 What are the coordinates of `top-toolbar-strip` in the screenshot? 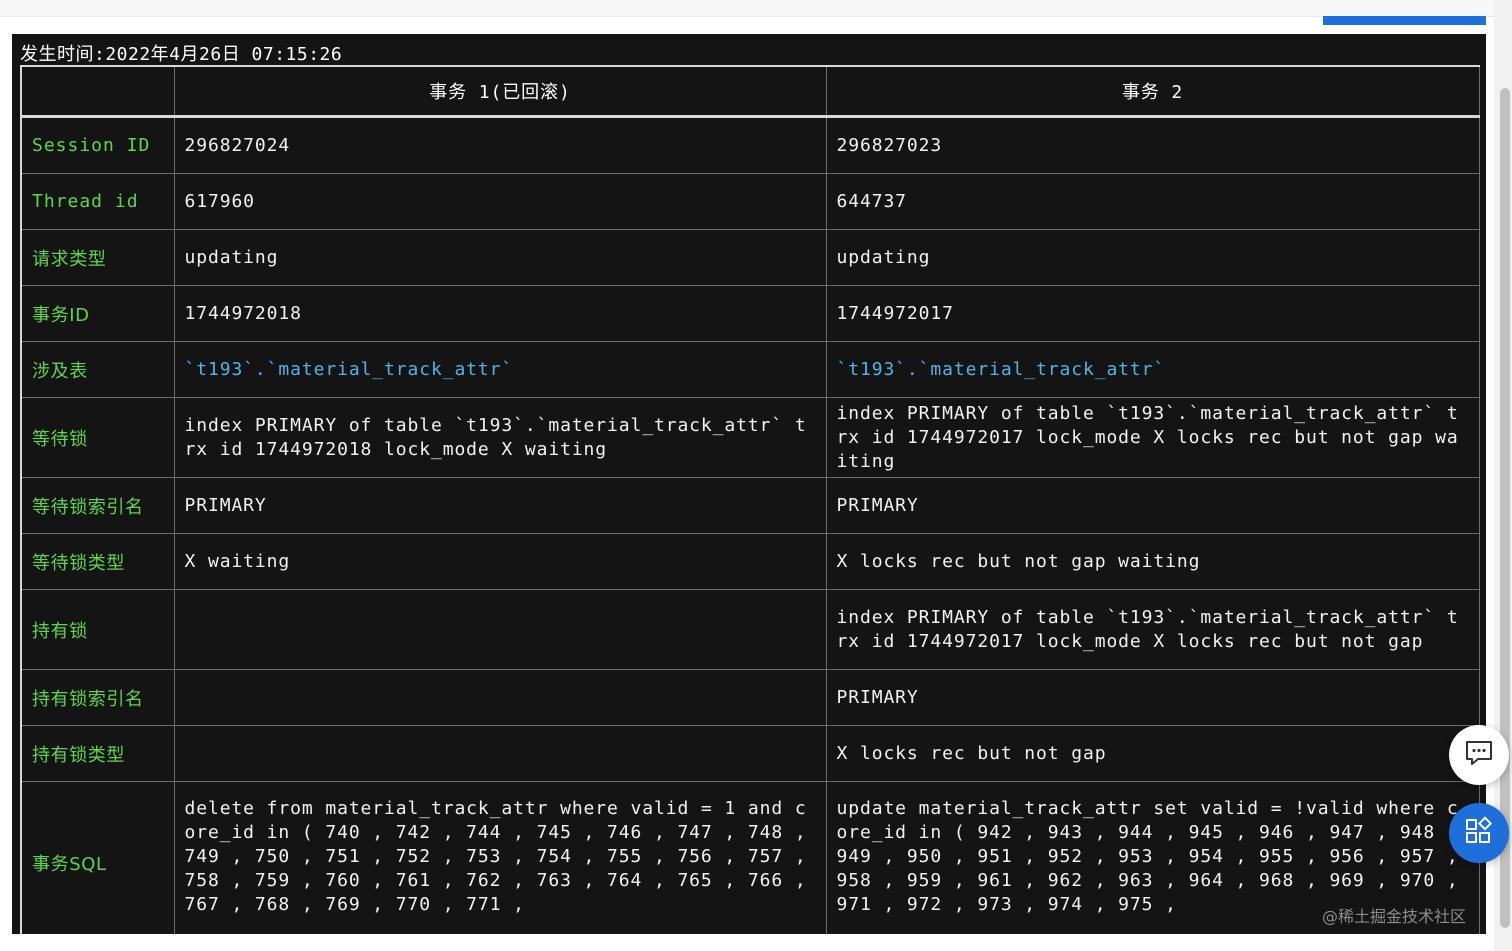 It's located at (756, 8).